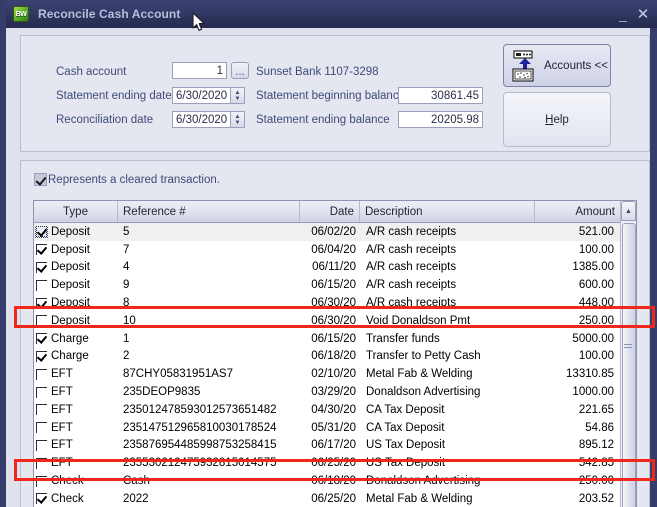  I want to click on cleared-checkbox-icon, so click(40, 179).